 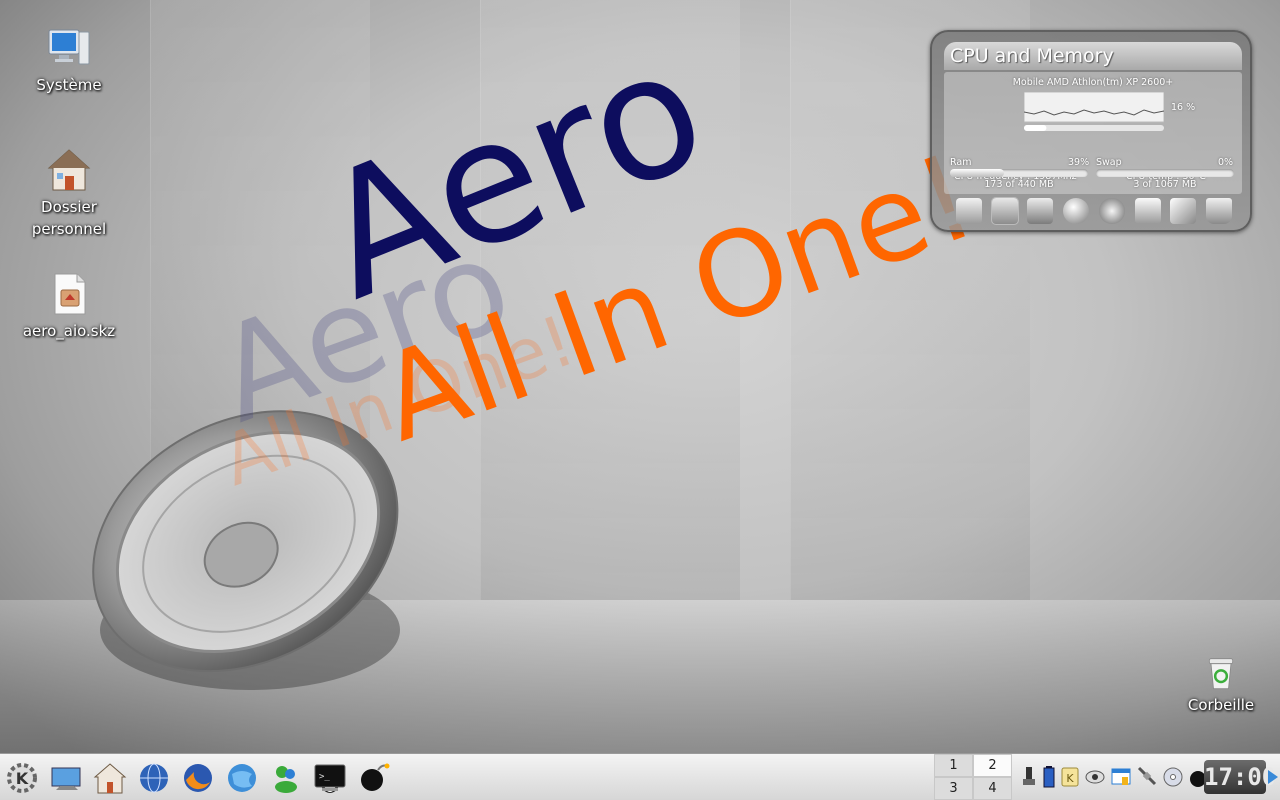 I want to click on taskbar-clock: 17:00, so click(x=1240, y=777).